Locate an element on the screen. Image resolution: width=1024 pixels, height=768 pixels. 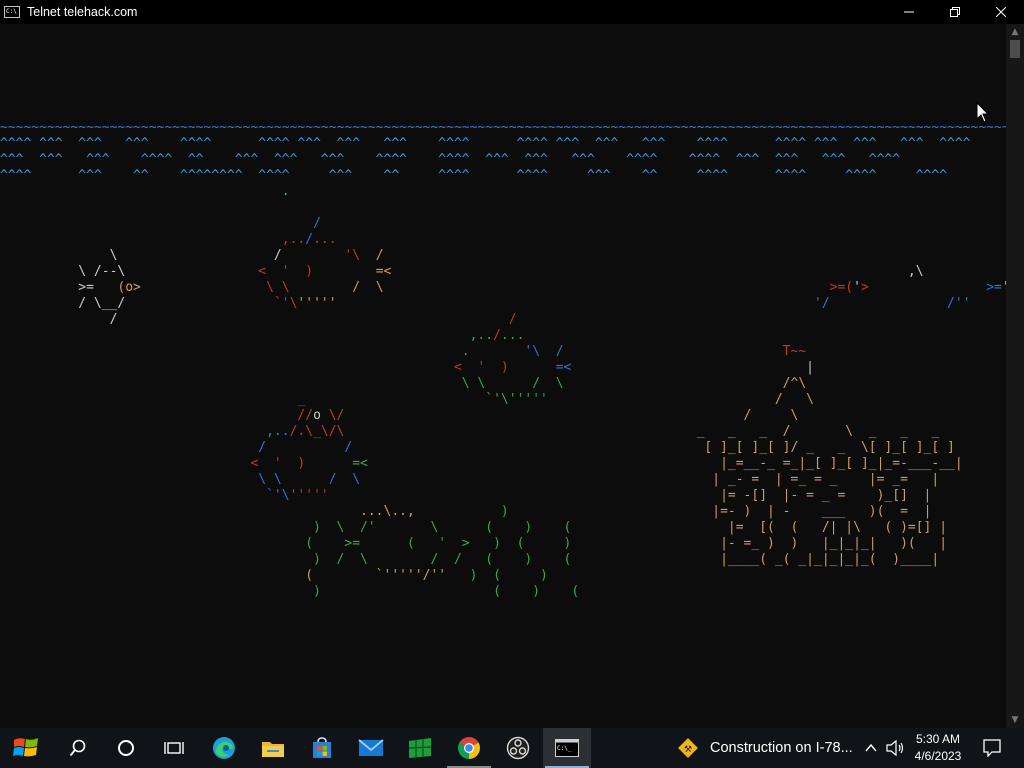
traffic-warning-icon: ⚒ is located at coordinates (688, 748).